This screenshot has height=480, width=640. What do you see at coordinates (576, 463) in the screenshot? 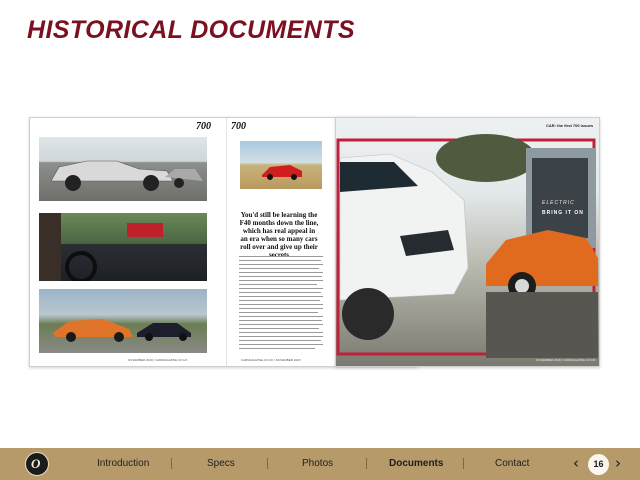
I see `chevron-left-icon: ‹` at bounding box center [576, 463].